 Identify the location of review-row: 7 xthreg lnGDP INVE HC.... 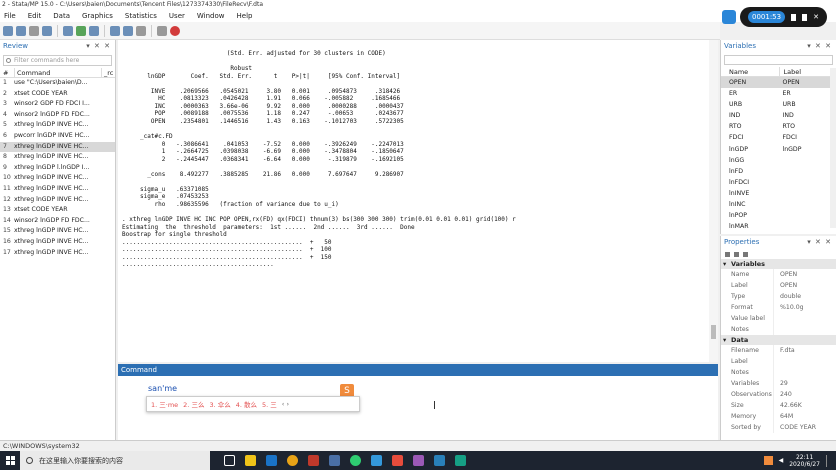
(57, 147).